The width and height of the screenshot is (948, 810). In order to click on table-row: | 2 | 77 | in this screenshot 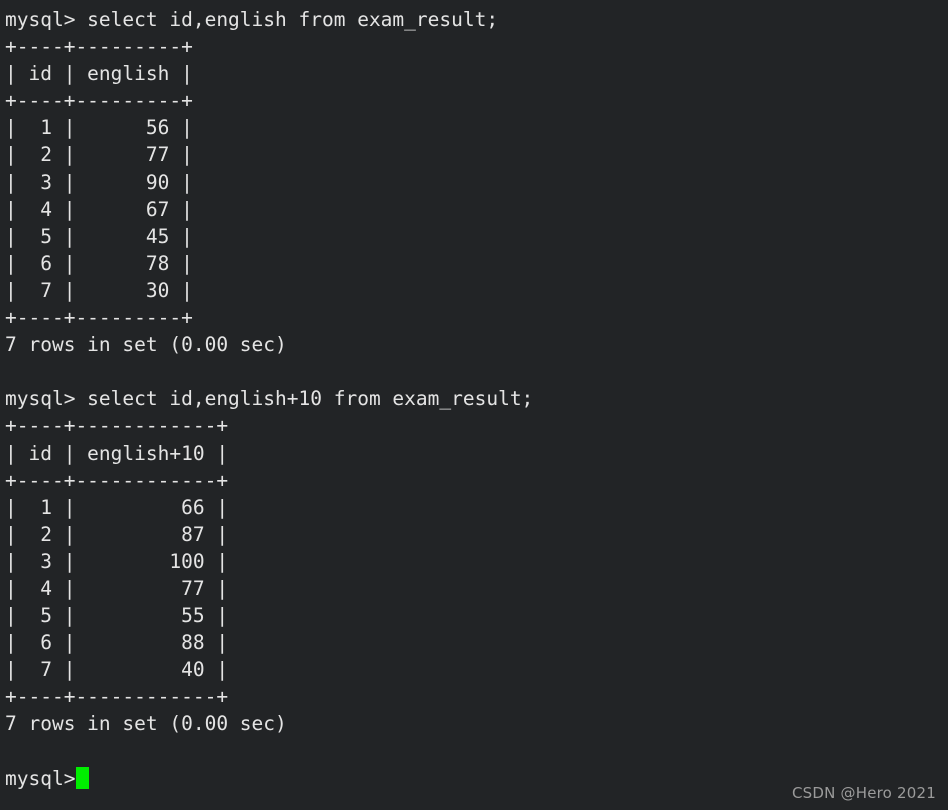, I will do `click(99, 155)`.